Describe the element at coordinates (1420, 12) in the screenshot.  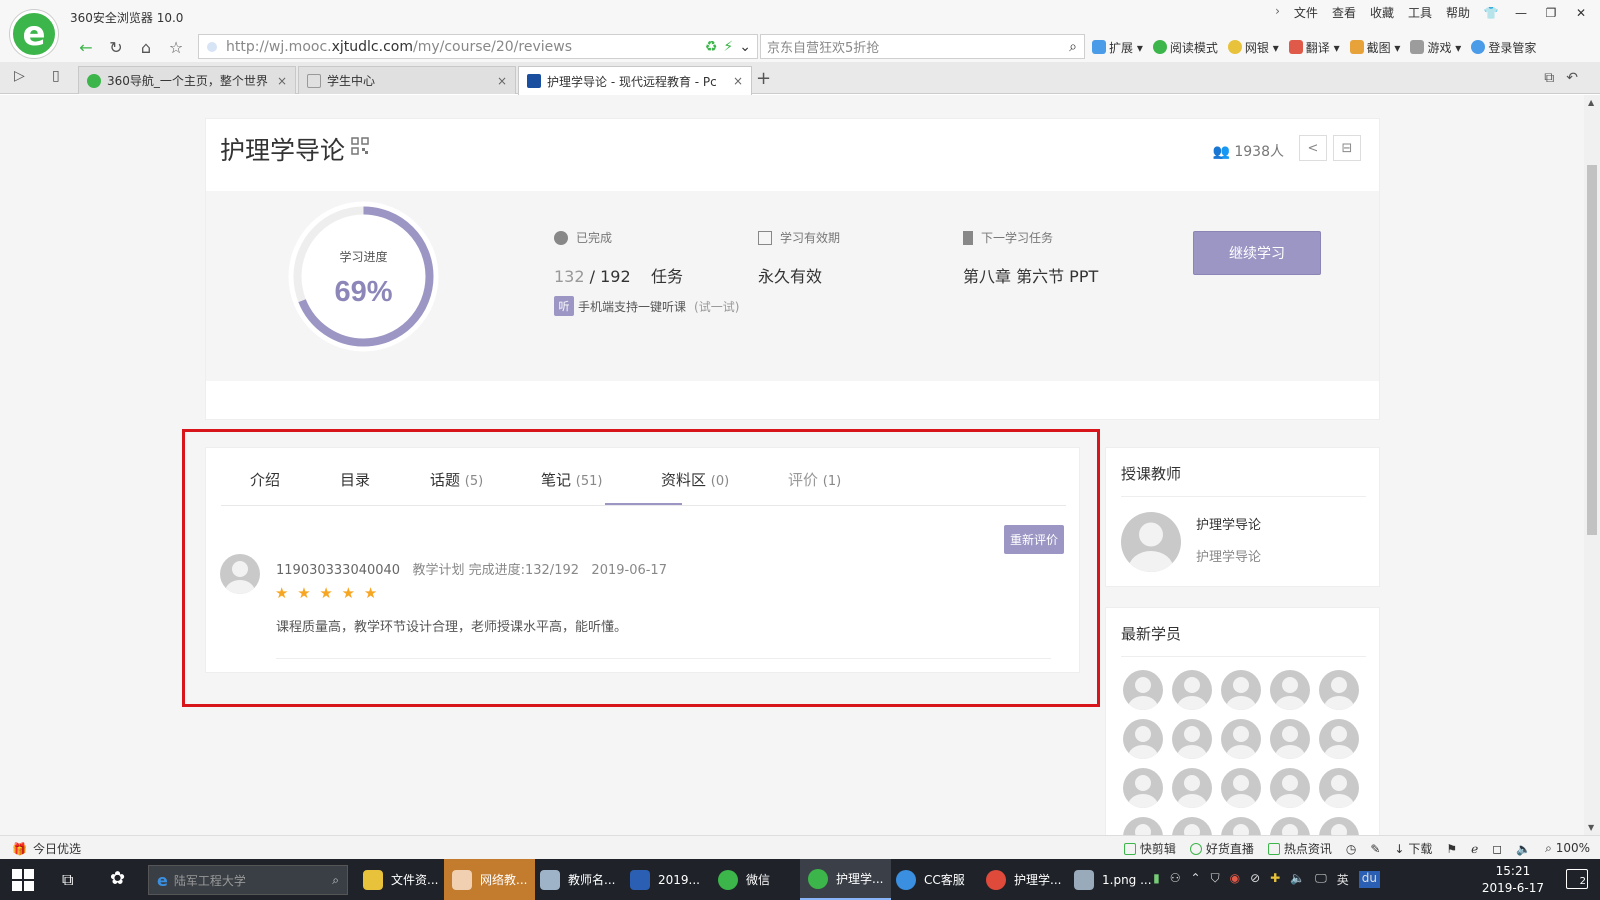
I see `menu-tools: 工具` at that location.